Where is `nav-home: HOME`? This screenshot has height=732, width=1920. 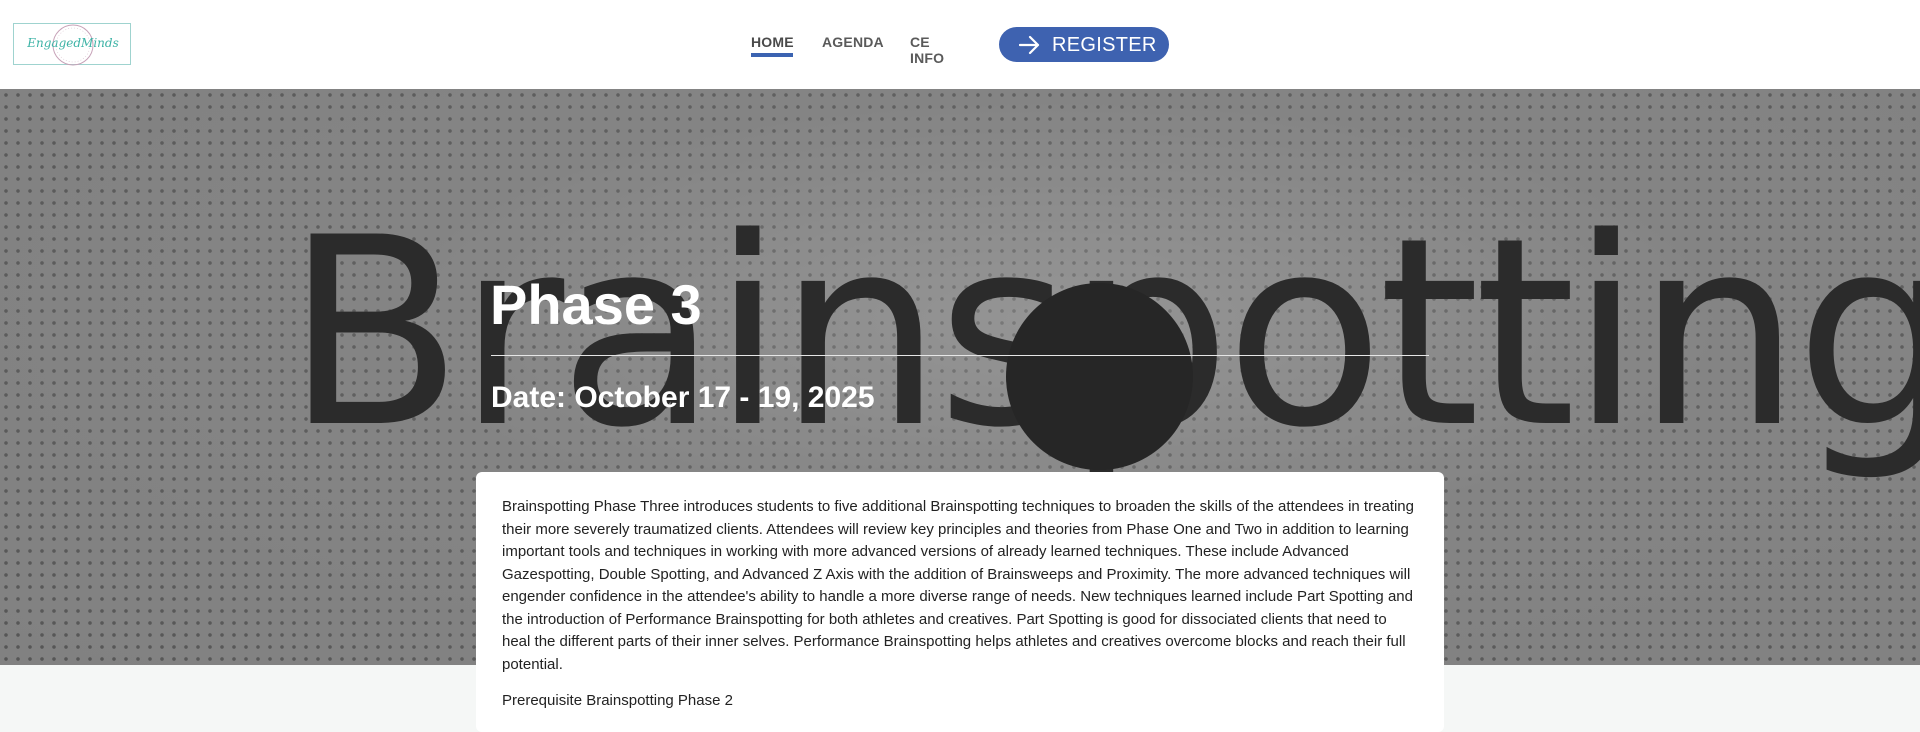 nav-home: HOME is located at coordinates (772, 42).